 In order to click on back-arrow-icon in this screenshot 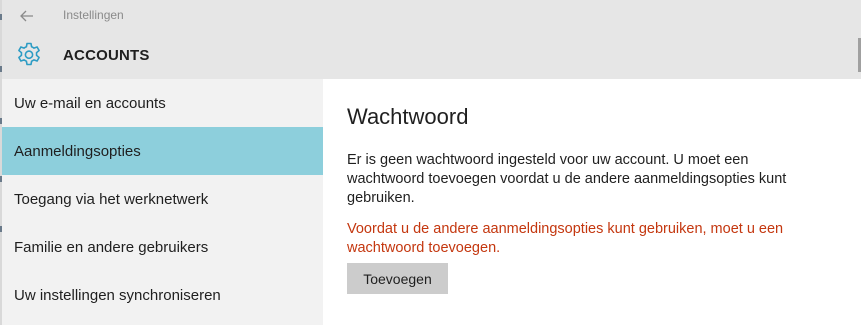, I will do `click(26, 16)`.